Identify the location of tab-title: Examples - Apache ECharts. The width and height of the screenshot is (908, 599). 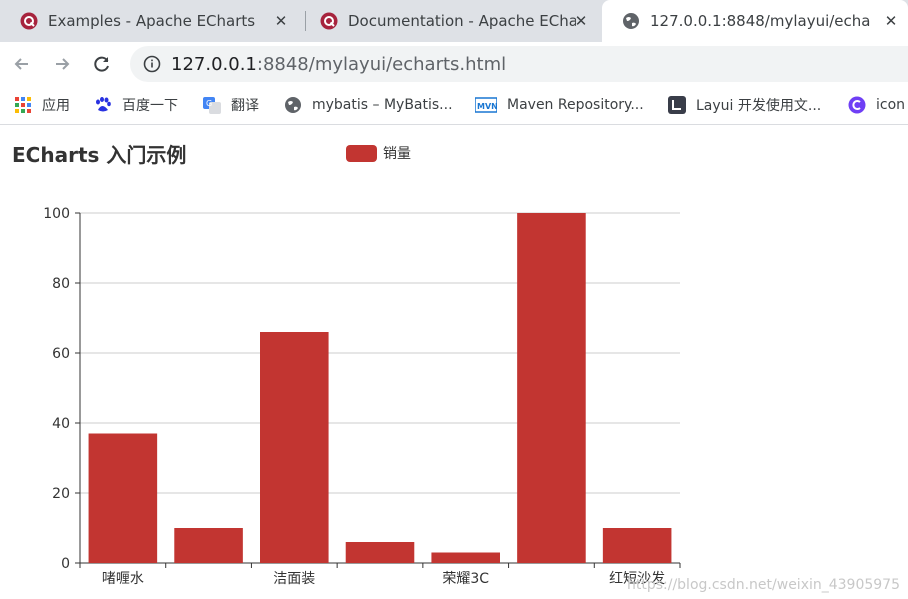
(152, 21).